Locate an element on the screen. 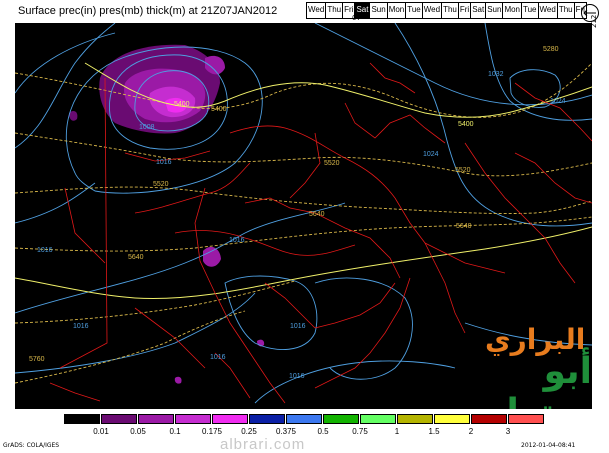 This screenshot has width=609, height=453. colorbar-tick: 0.5 is located at coordinates (323, 431).